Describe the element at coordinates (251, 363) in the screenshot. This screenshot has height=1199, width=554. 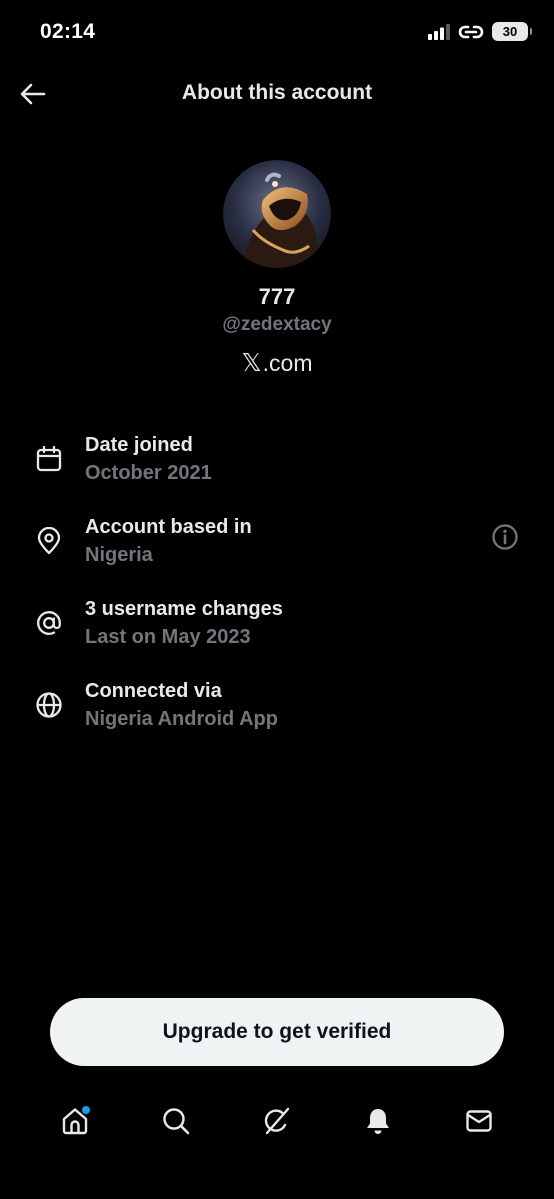
I see `x-logo: 𝕏` at that location.